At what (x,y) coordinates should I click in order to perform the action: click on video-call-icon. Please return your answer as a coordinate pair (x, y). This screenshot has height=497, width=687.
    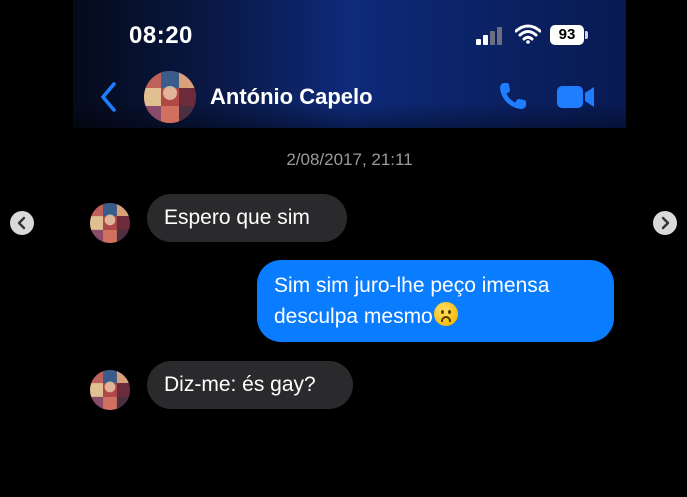
    Looking at the image, I should click on (576, 97).